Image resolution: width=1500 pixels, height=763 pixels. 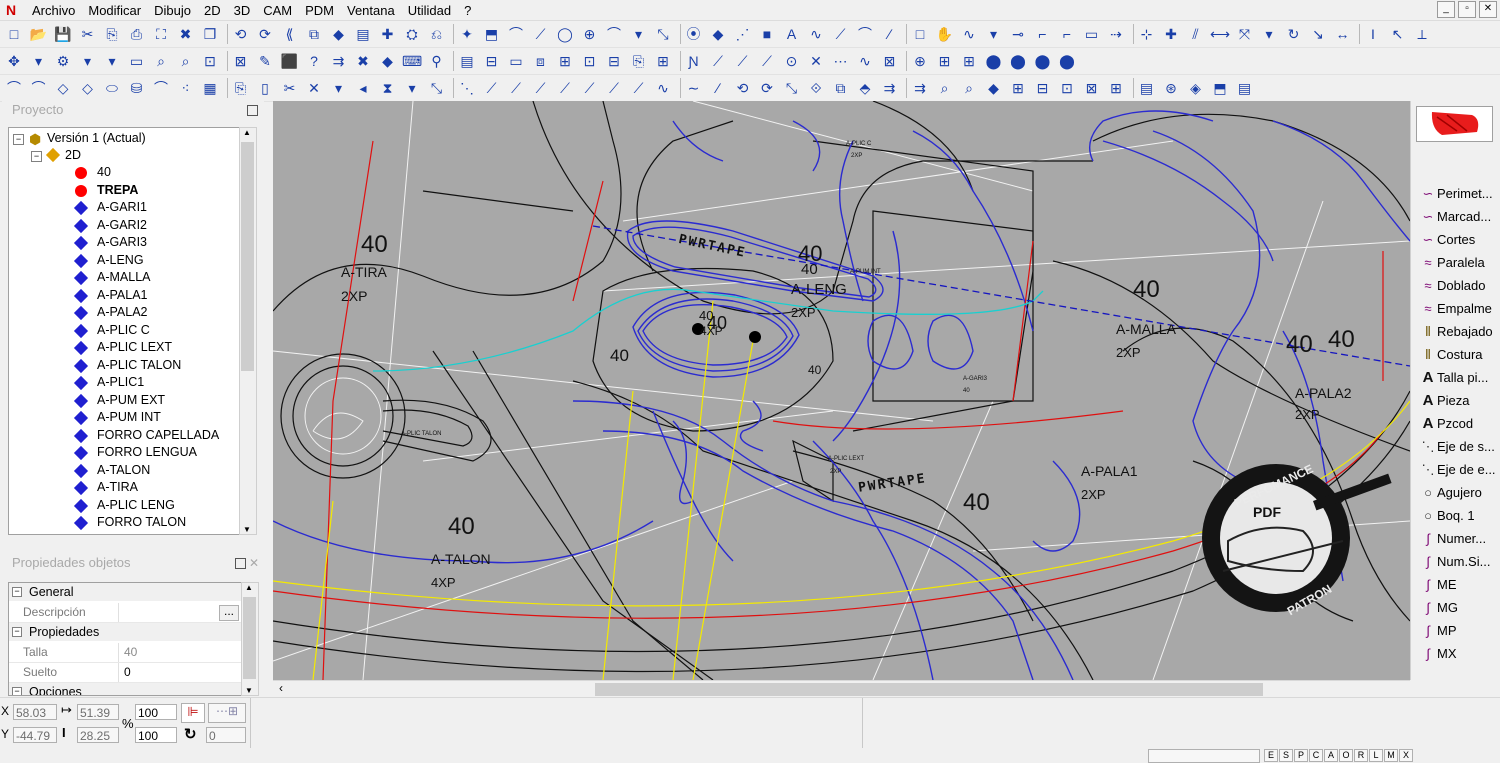 I want to click on toolbar-tool-icon: ⬤, so click(x=1067, y=61).